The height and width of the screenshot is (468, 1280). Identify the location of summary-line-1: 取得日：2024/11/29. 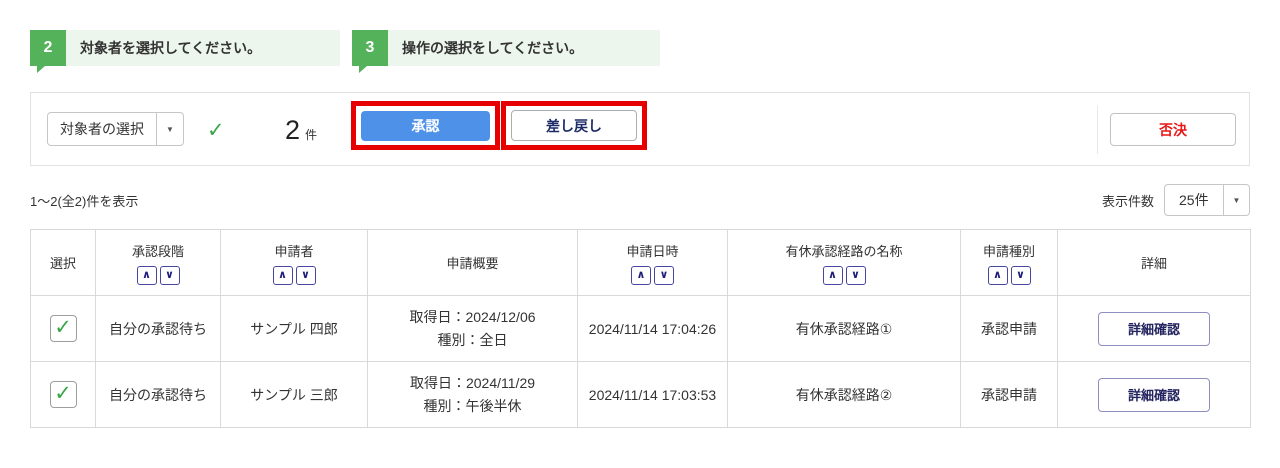
(472, 383).